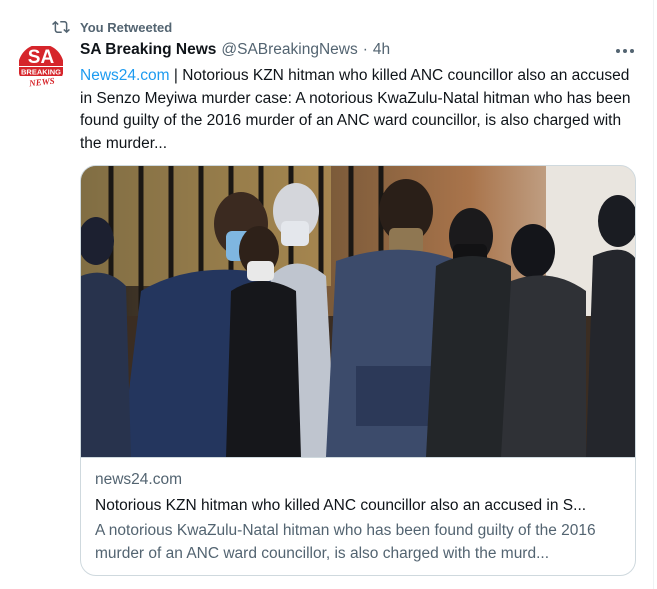  I want to click on card-divider, so click(358, 457).